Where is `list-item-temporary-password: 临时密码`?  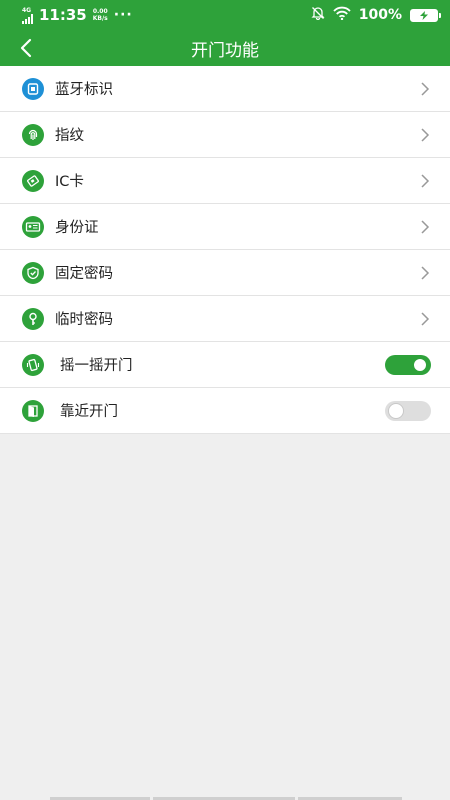
list-item-temporary-password: 临时密码 is located at coordinates (225, 319).